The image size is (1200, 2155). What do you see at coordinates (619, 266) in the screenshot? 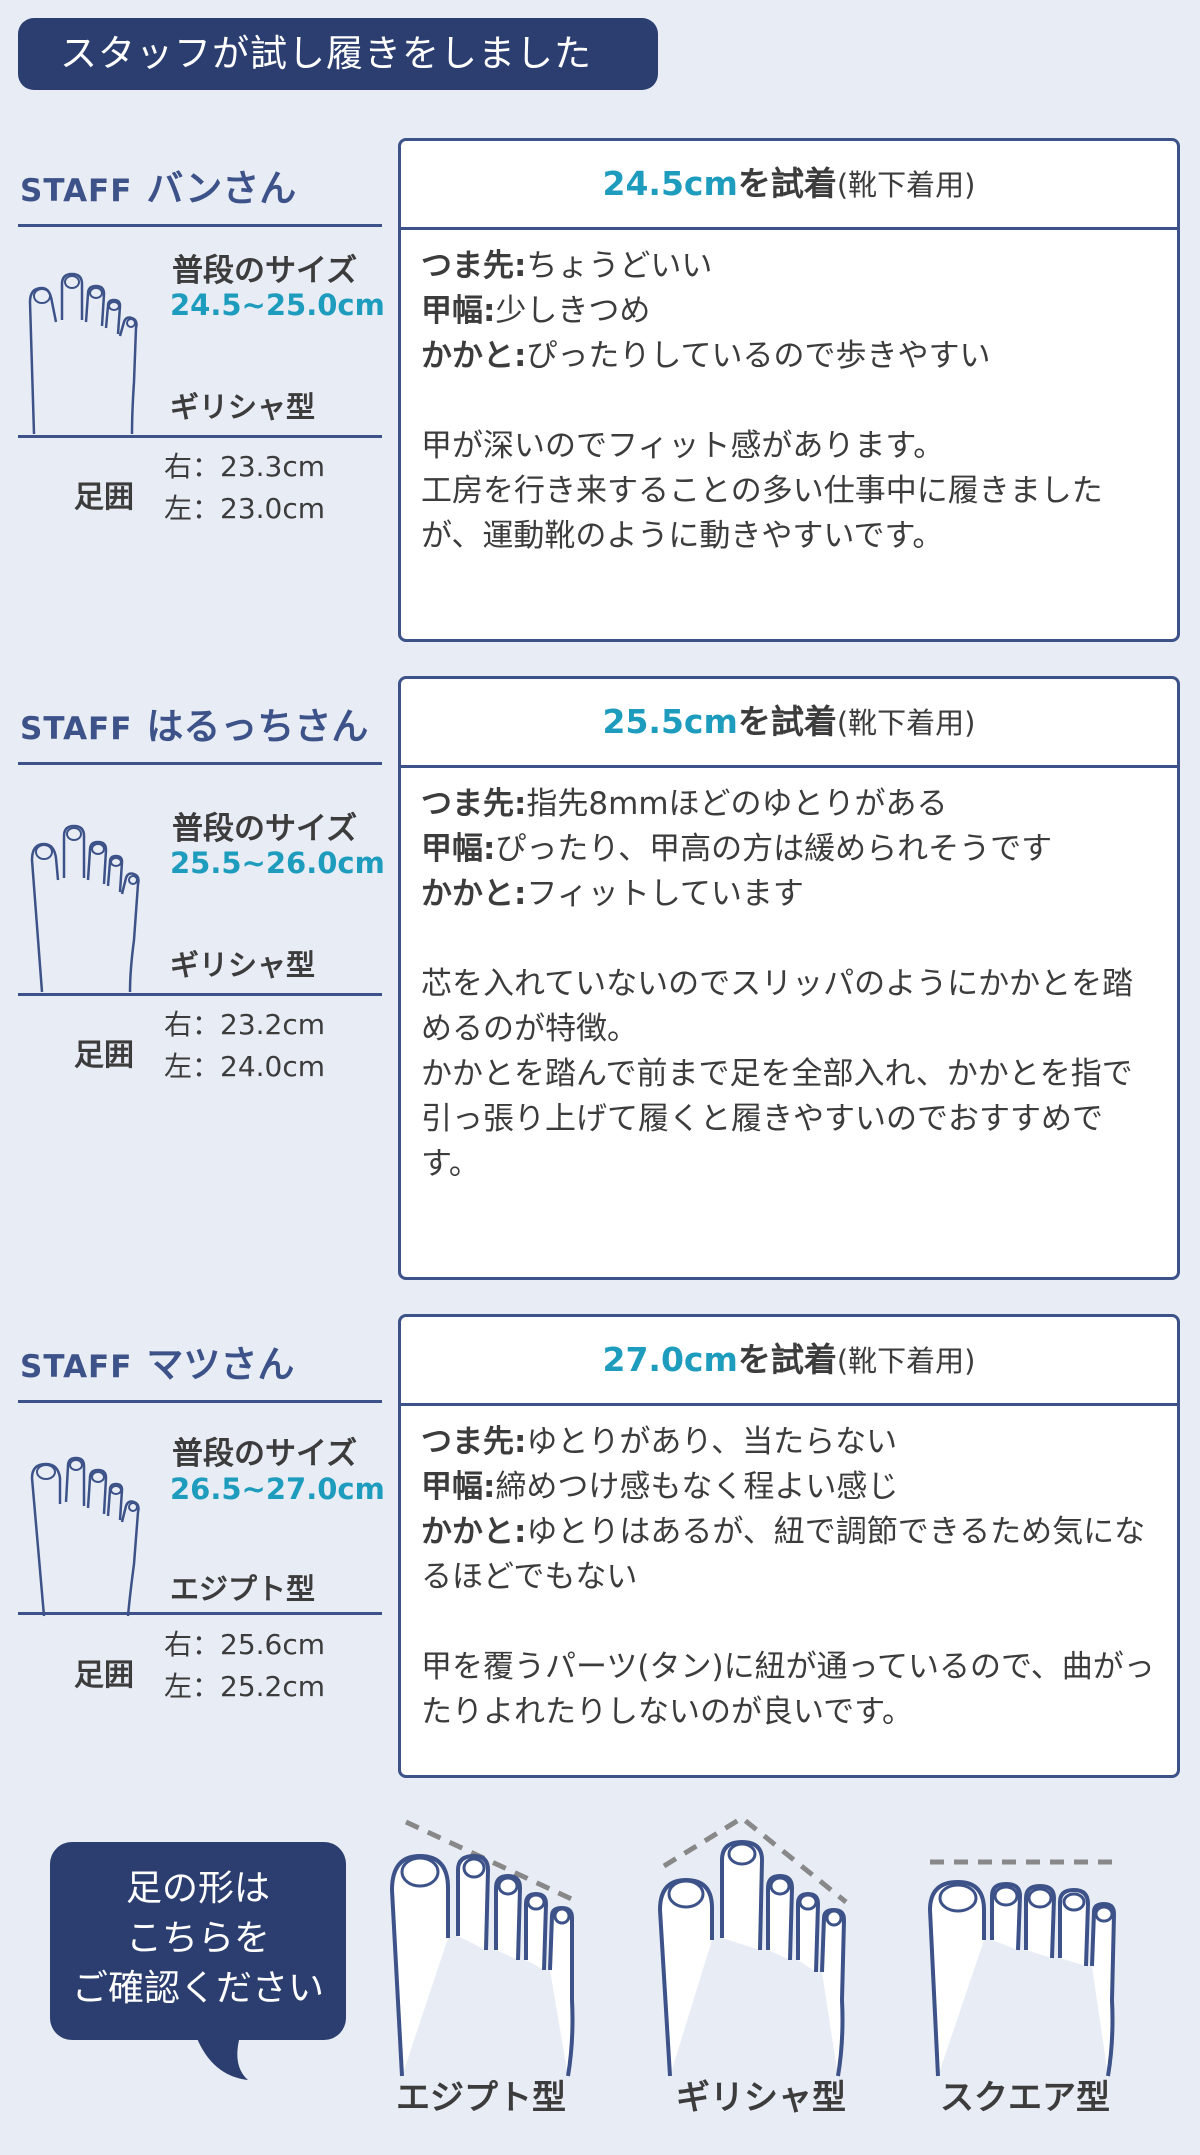
I see `toe-text: ちょうどいい` at bounding box center [619, 266].